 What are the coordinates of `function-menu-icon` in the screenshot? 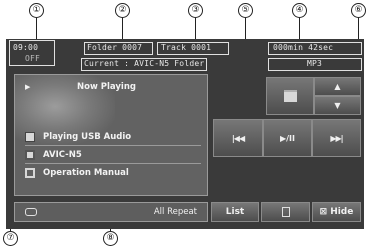 It's located at (285, 212).